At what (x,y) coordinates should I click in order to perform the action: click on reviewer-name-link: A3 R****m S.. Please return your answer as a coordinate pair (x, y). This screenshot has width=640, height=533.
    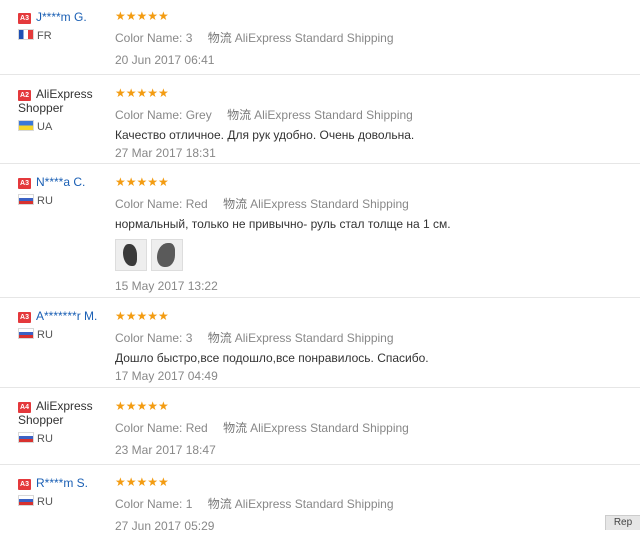
    Looking at the image, I should click on (64, 483).